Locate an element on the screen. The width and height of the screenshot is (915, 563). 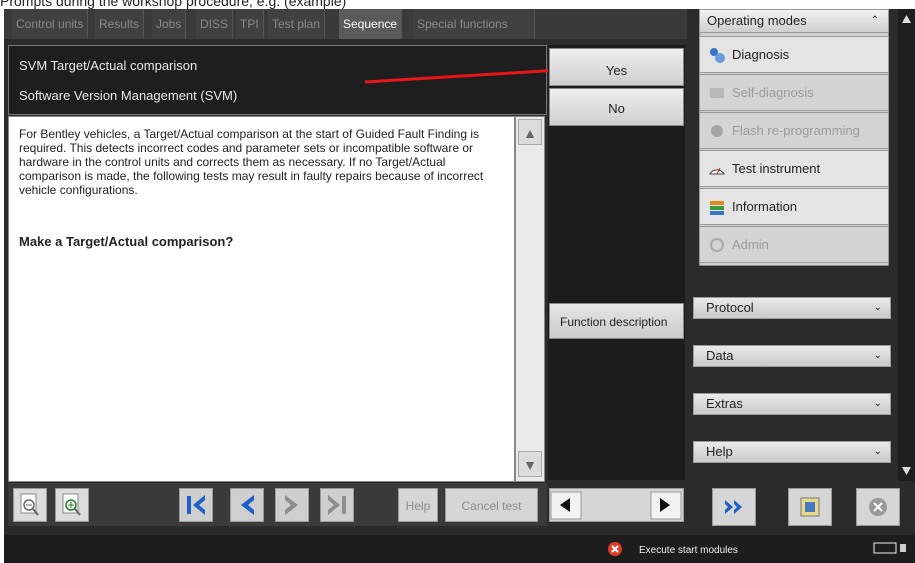
operating-modes-header: Operating modes ⌃ is located at coordinates (794, 21).